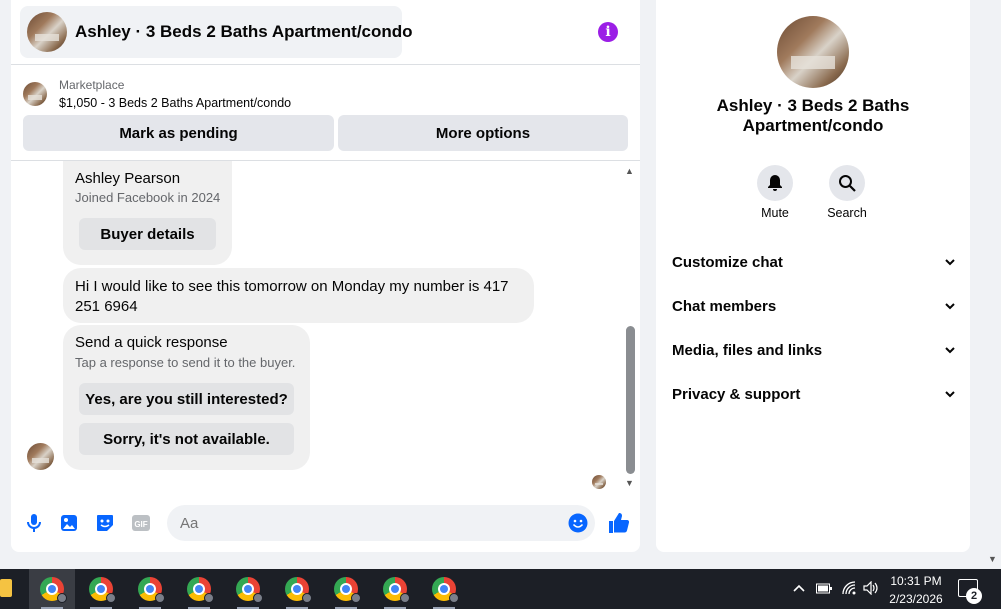  Describe the element at coordinates (629, 171) in the screenshot. I see `scroll-up-arrow: ▲` at that location.